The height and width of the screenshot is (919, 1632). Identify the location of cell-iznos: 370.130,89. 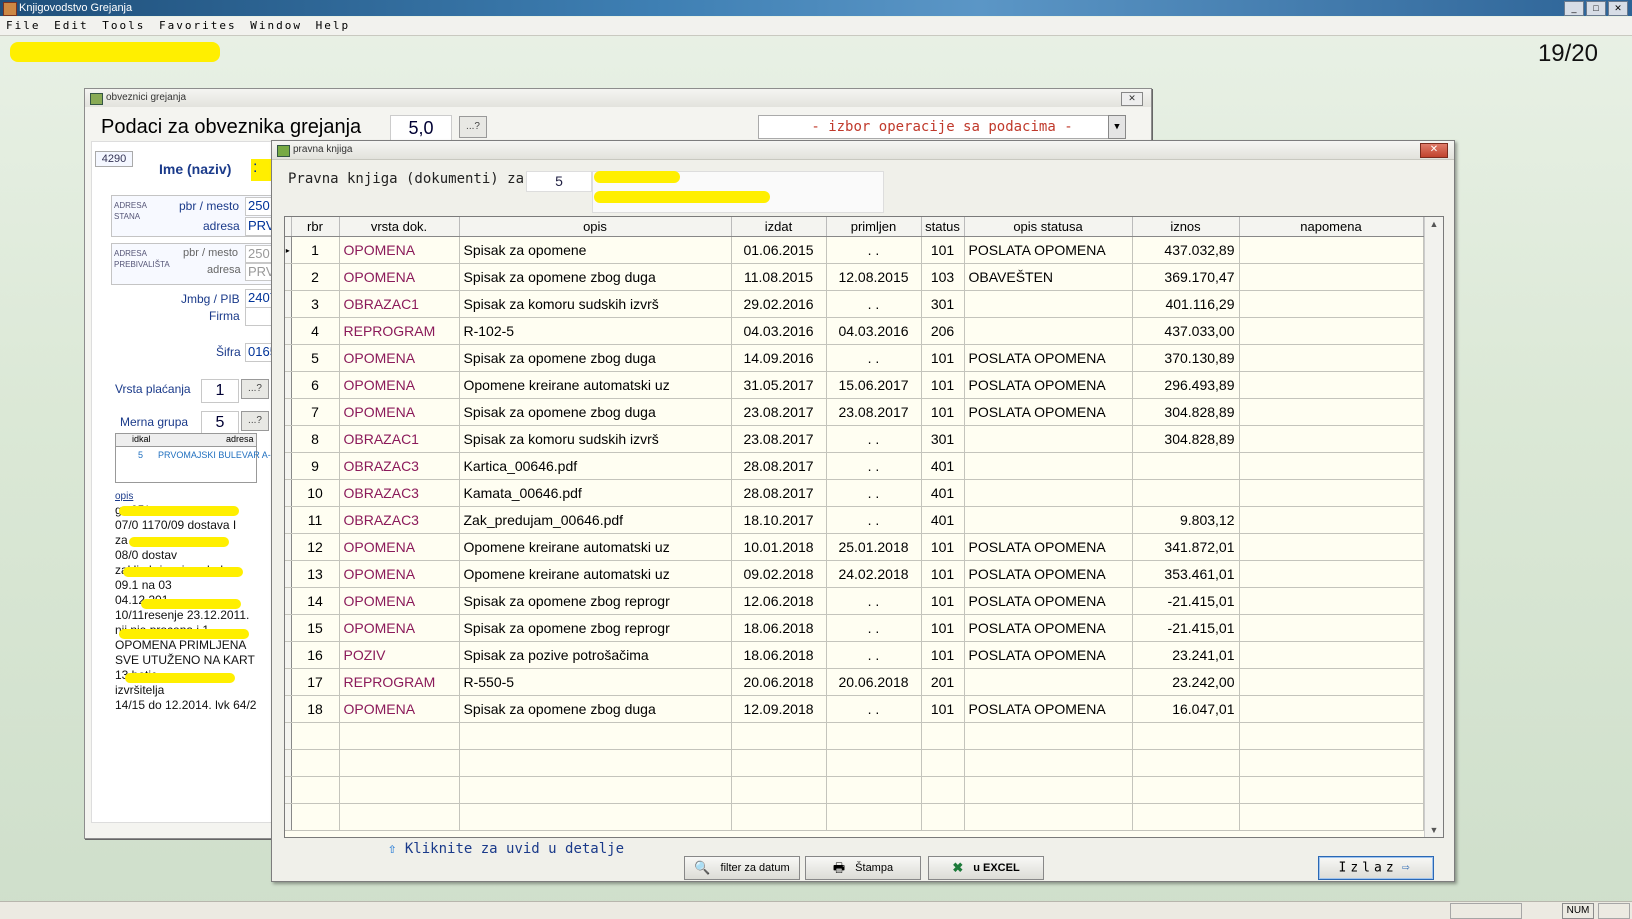
(1186, 358).